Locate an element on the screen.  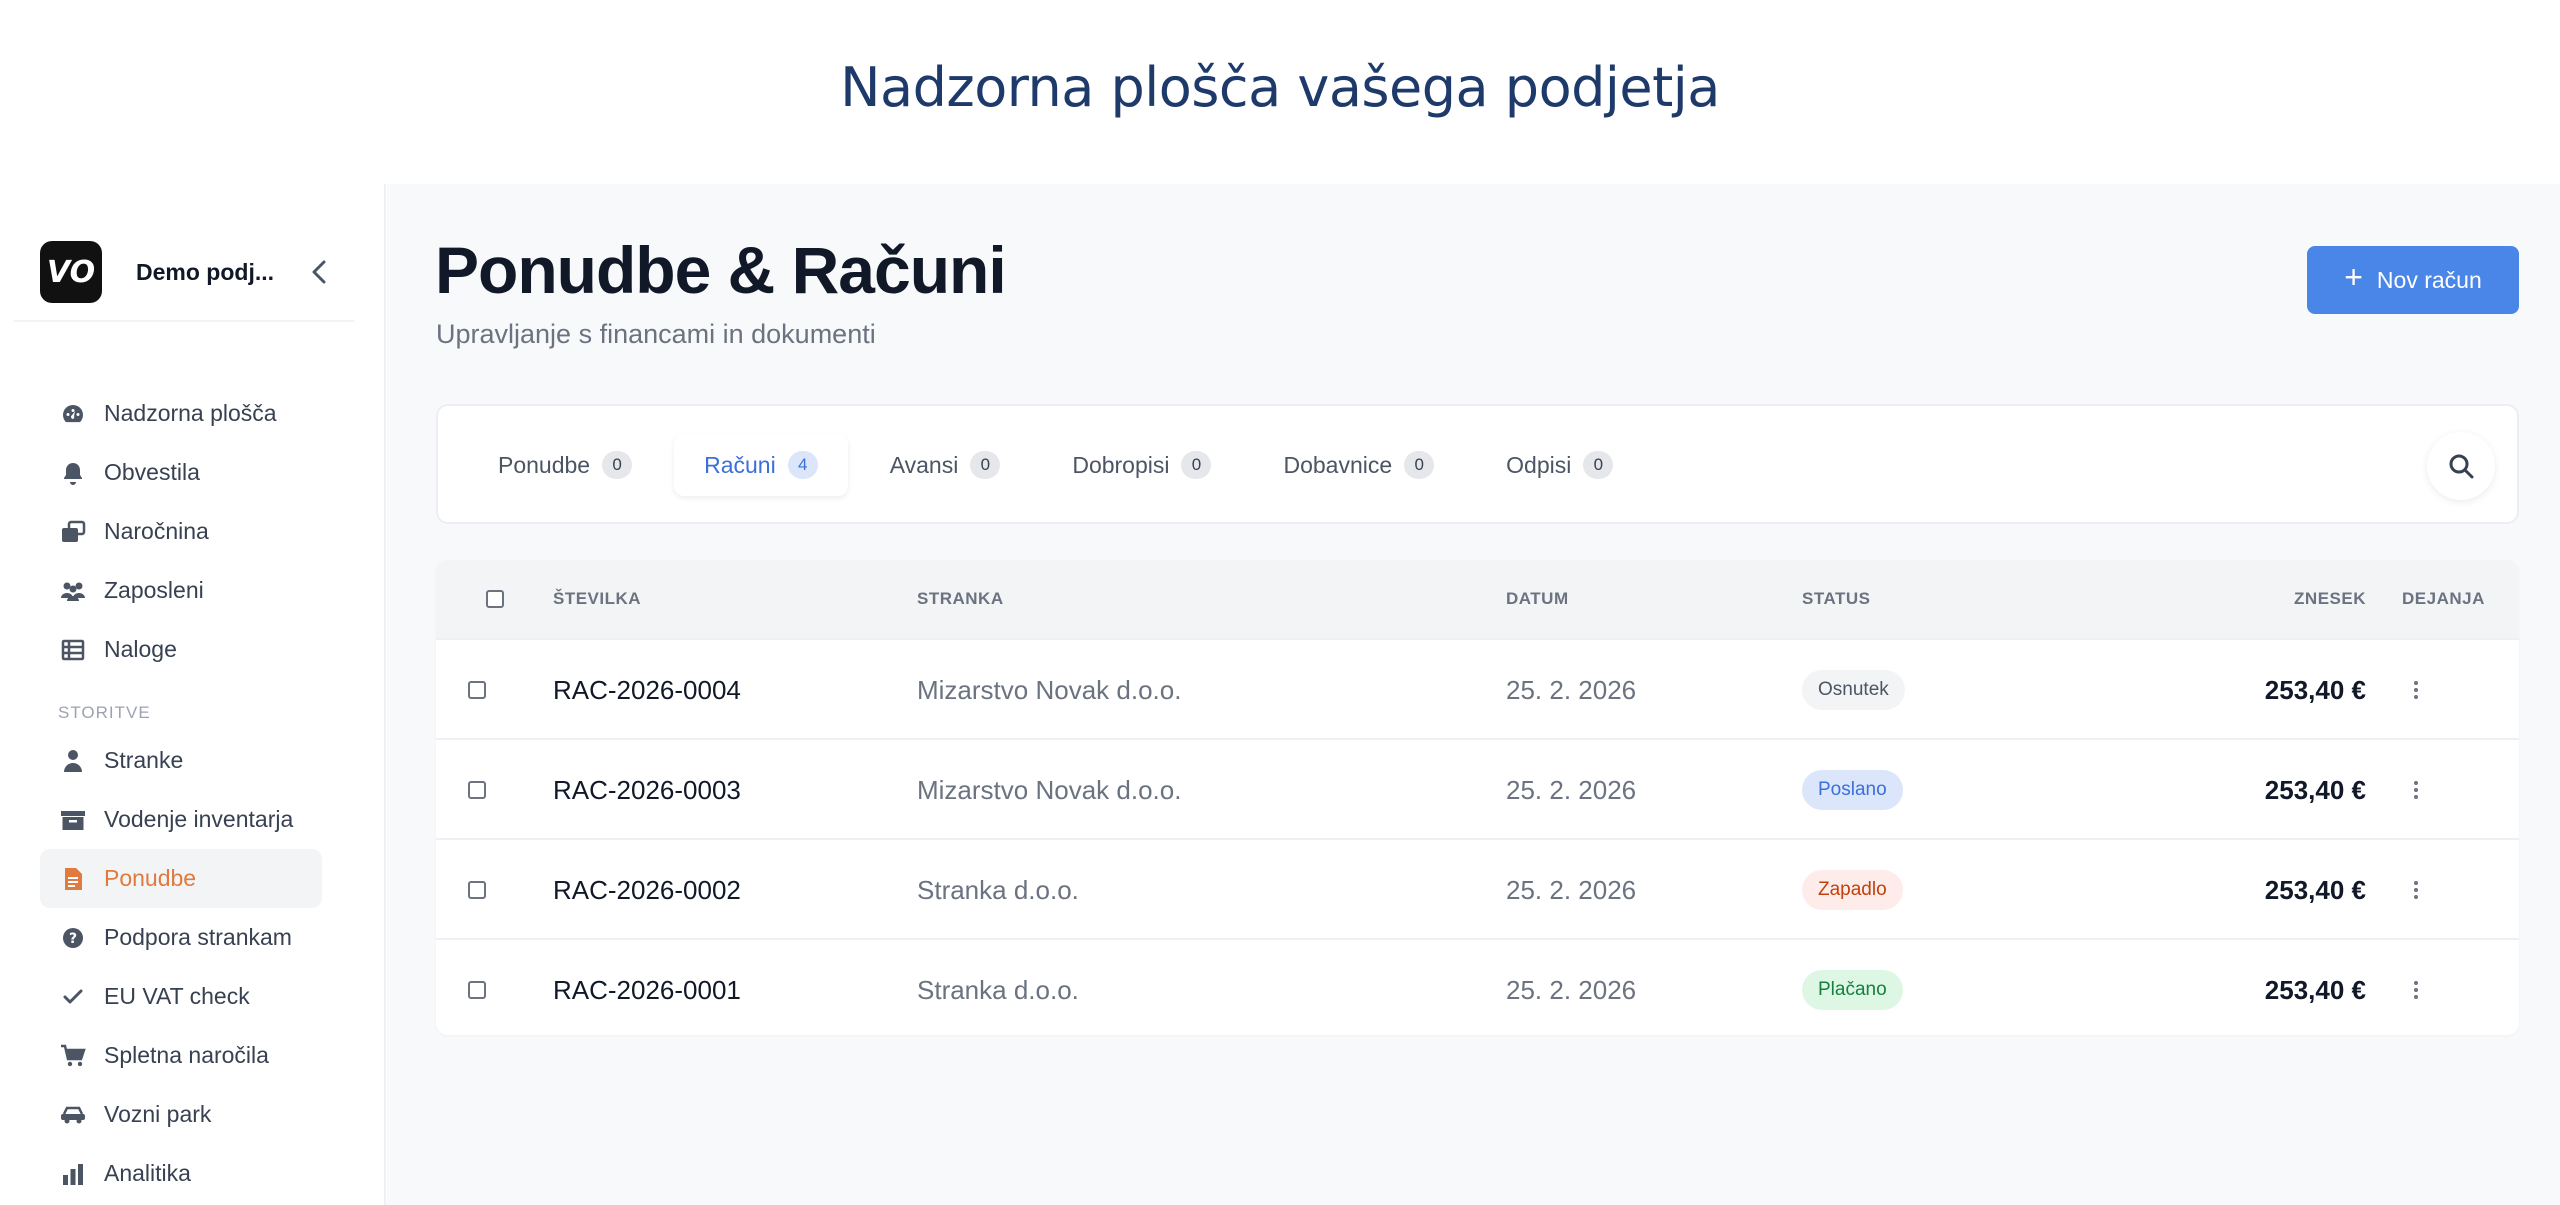
status-badge: Plačano is located at coordinates (1852, 990).